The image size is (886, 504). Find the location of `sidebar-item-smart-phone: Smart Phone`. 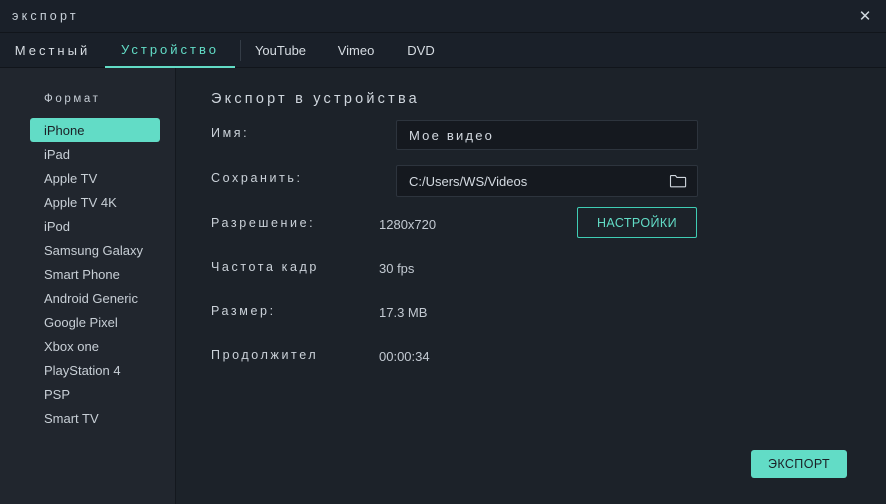

sidebar-item-smart-phone: Smart Phone is located at coordinates (95, 274).